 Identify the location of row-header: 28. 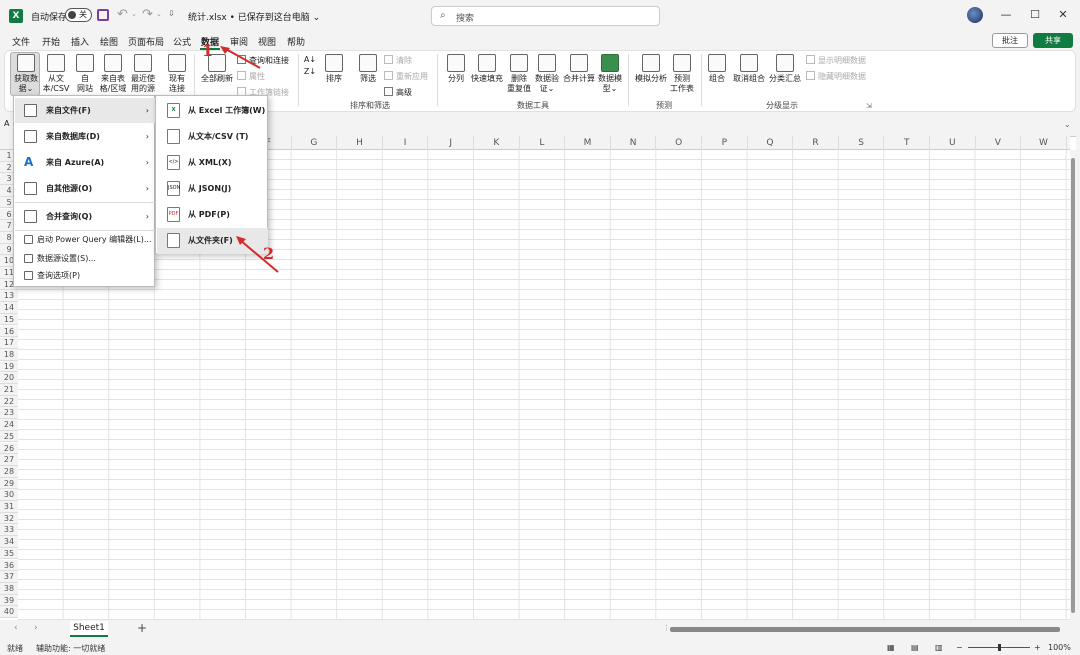
(9, 471).